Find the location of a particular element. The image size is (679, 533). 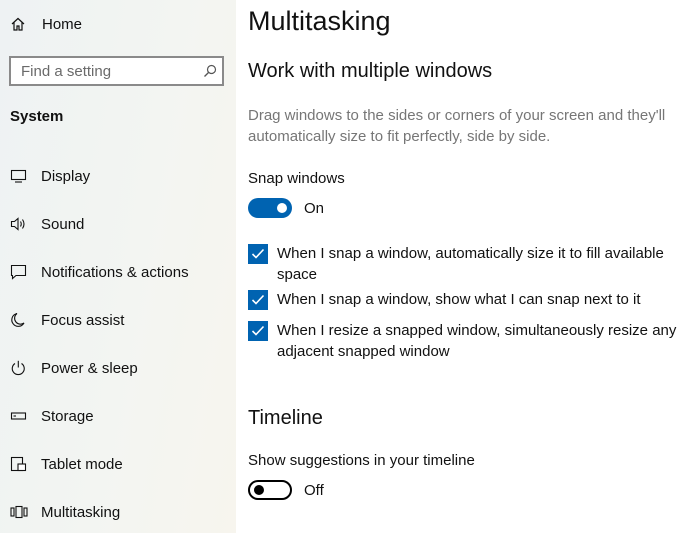

sidebar-item-label: Power & sleep is located at coordinates (89, 368).